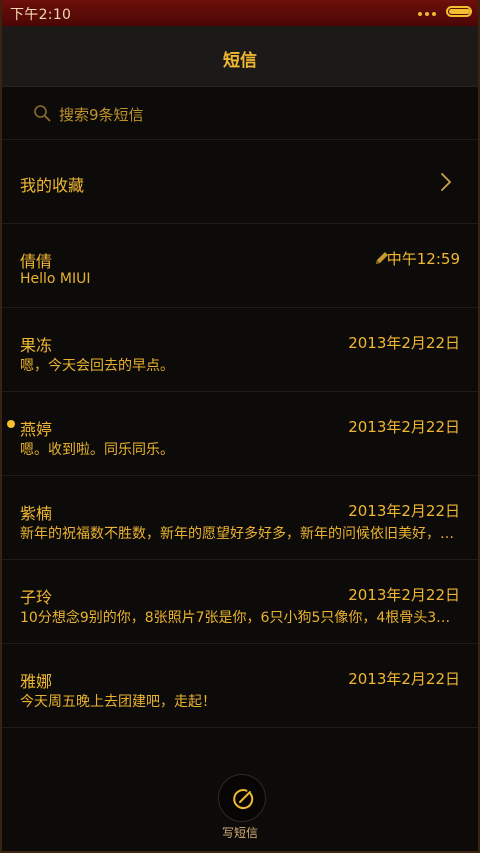 The height and width of the screenshot is (853, 480). I want to click on signal-dots-icon, so click(425, 14).